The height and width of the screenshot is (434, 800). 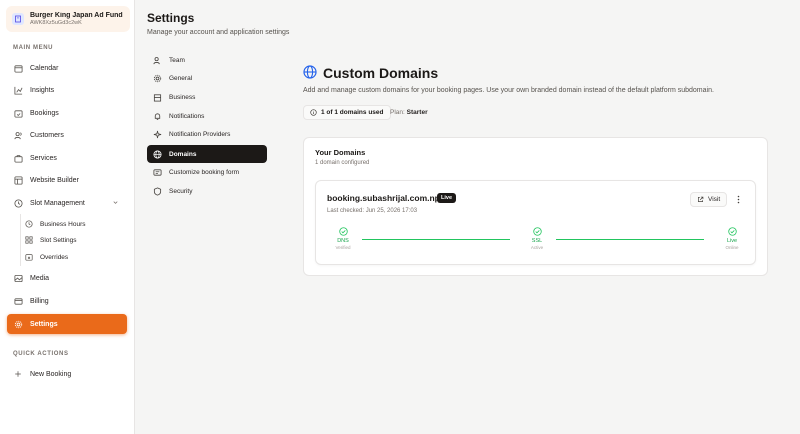 What do you see at coordinates (44, 113) in the screenshot?
I see `sidebar-item-label: Bookings` at bounding box center [44, 113].